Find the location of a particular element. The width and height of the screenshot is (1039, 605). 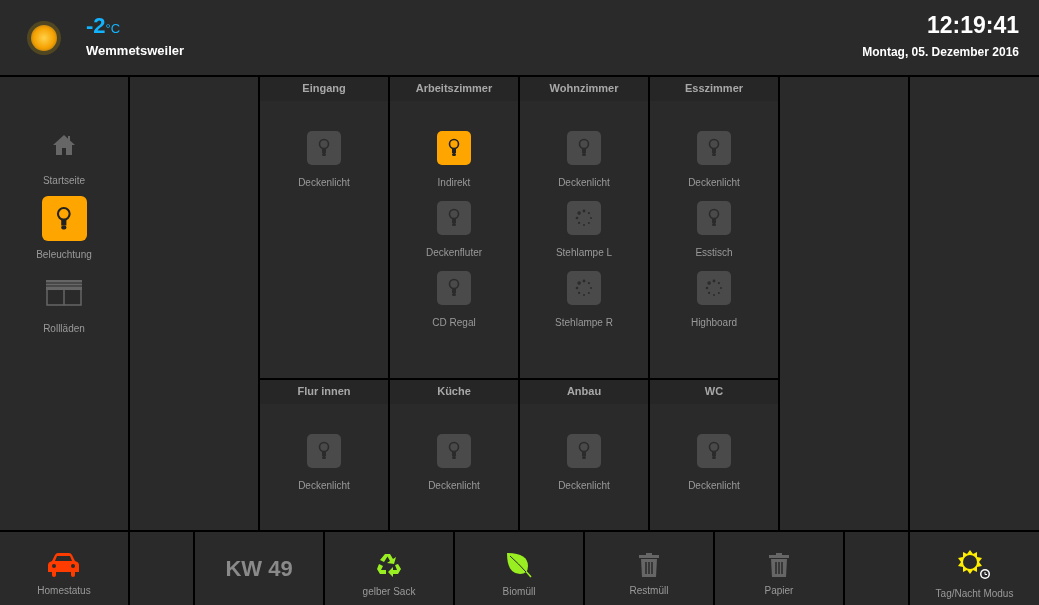

room-title: Esszimmer is located at coordinates (714, 89).